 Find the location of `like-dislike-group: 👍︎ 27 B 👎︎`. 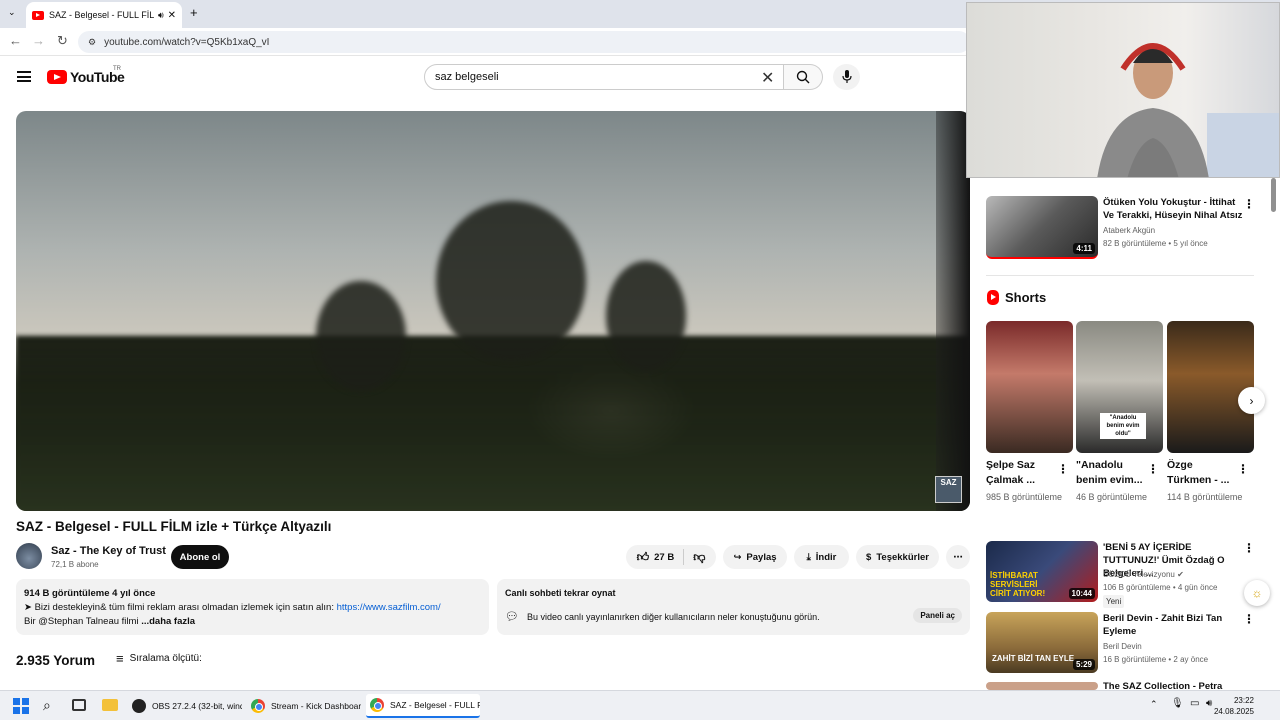

like-dislike-group: 👍︎ 27 B 👎︎ is located at coordinates (671, 557).